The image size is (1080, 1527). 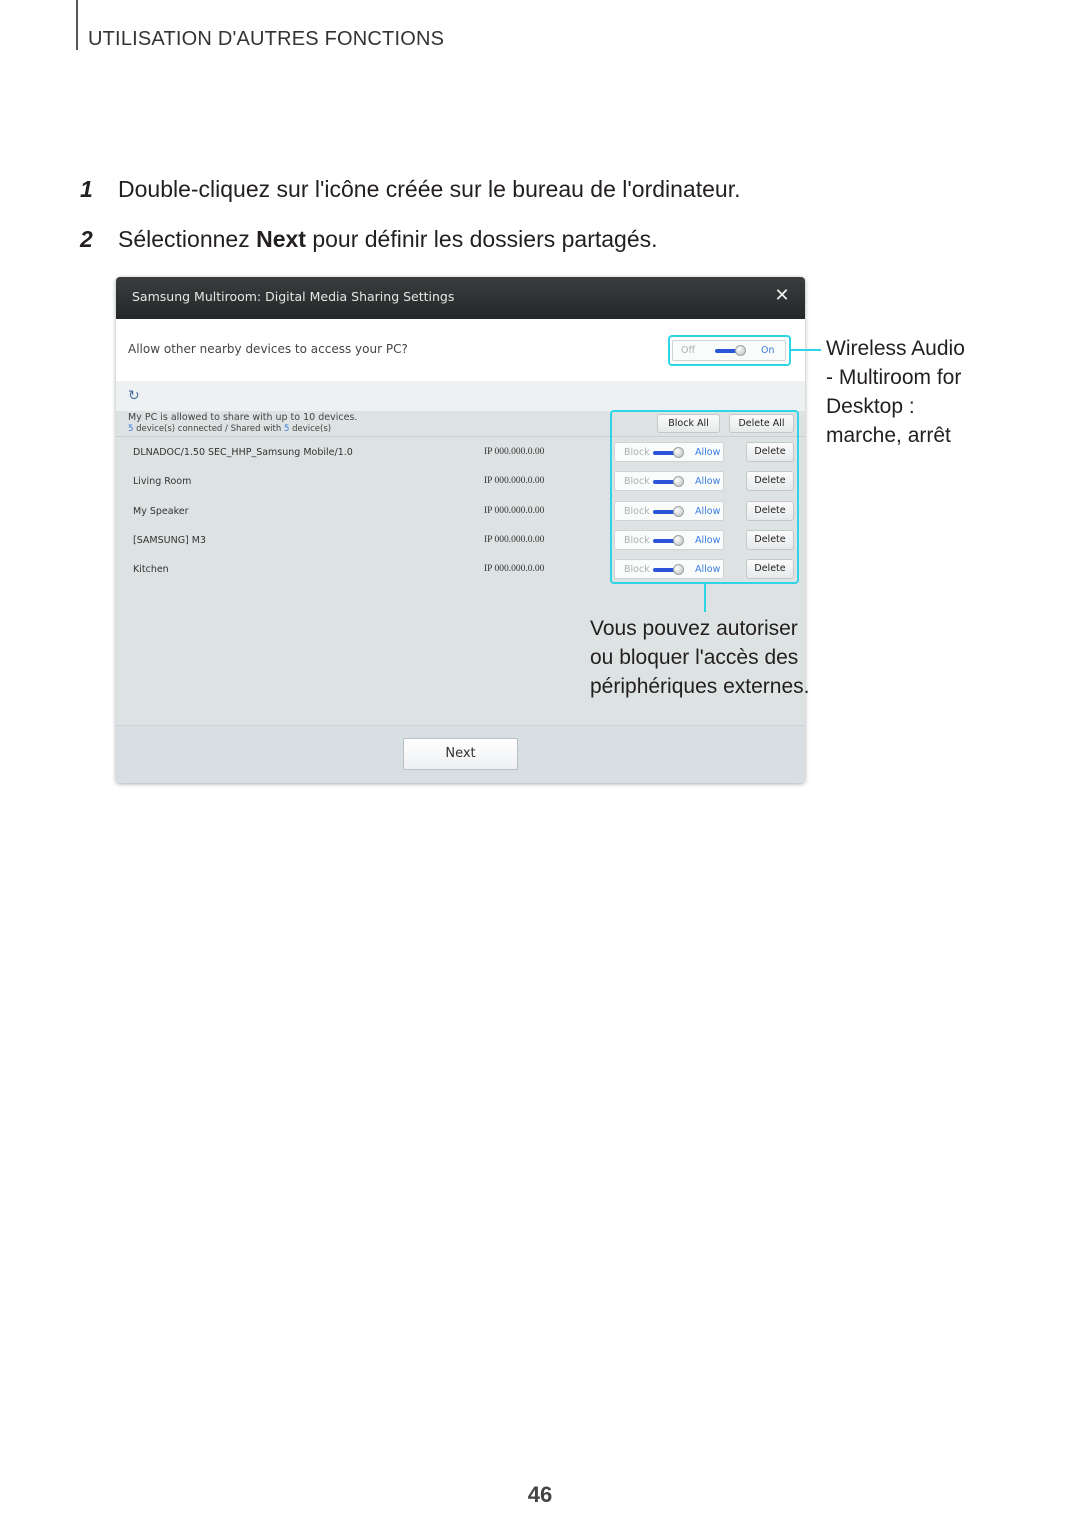 What do you see at coordinates (134, 396) in the screenshot?
I see `refresh-icon: ↻` at bounding box center [134, 396].